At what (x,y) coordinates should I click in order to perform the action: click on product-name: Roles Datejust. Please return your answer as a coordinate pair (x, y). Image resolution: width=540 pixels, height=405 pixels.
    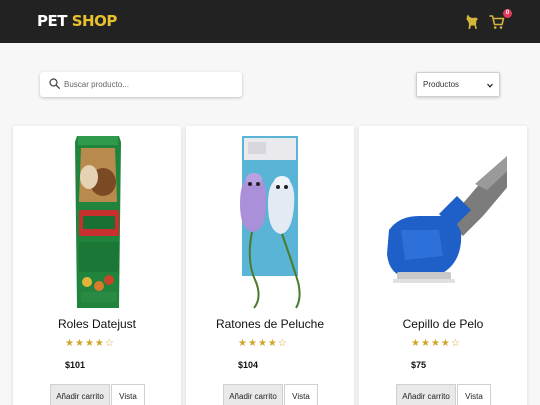
    Looking at the image, I should click on (97, 324).